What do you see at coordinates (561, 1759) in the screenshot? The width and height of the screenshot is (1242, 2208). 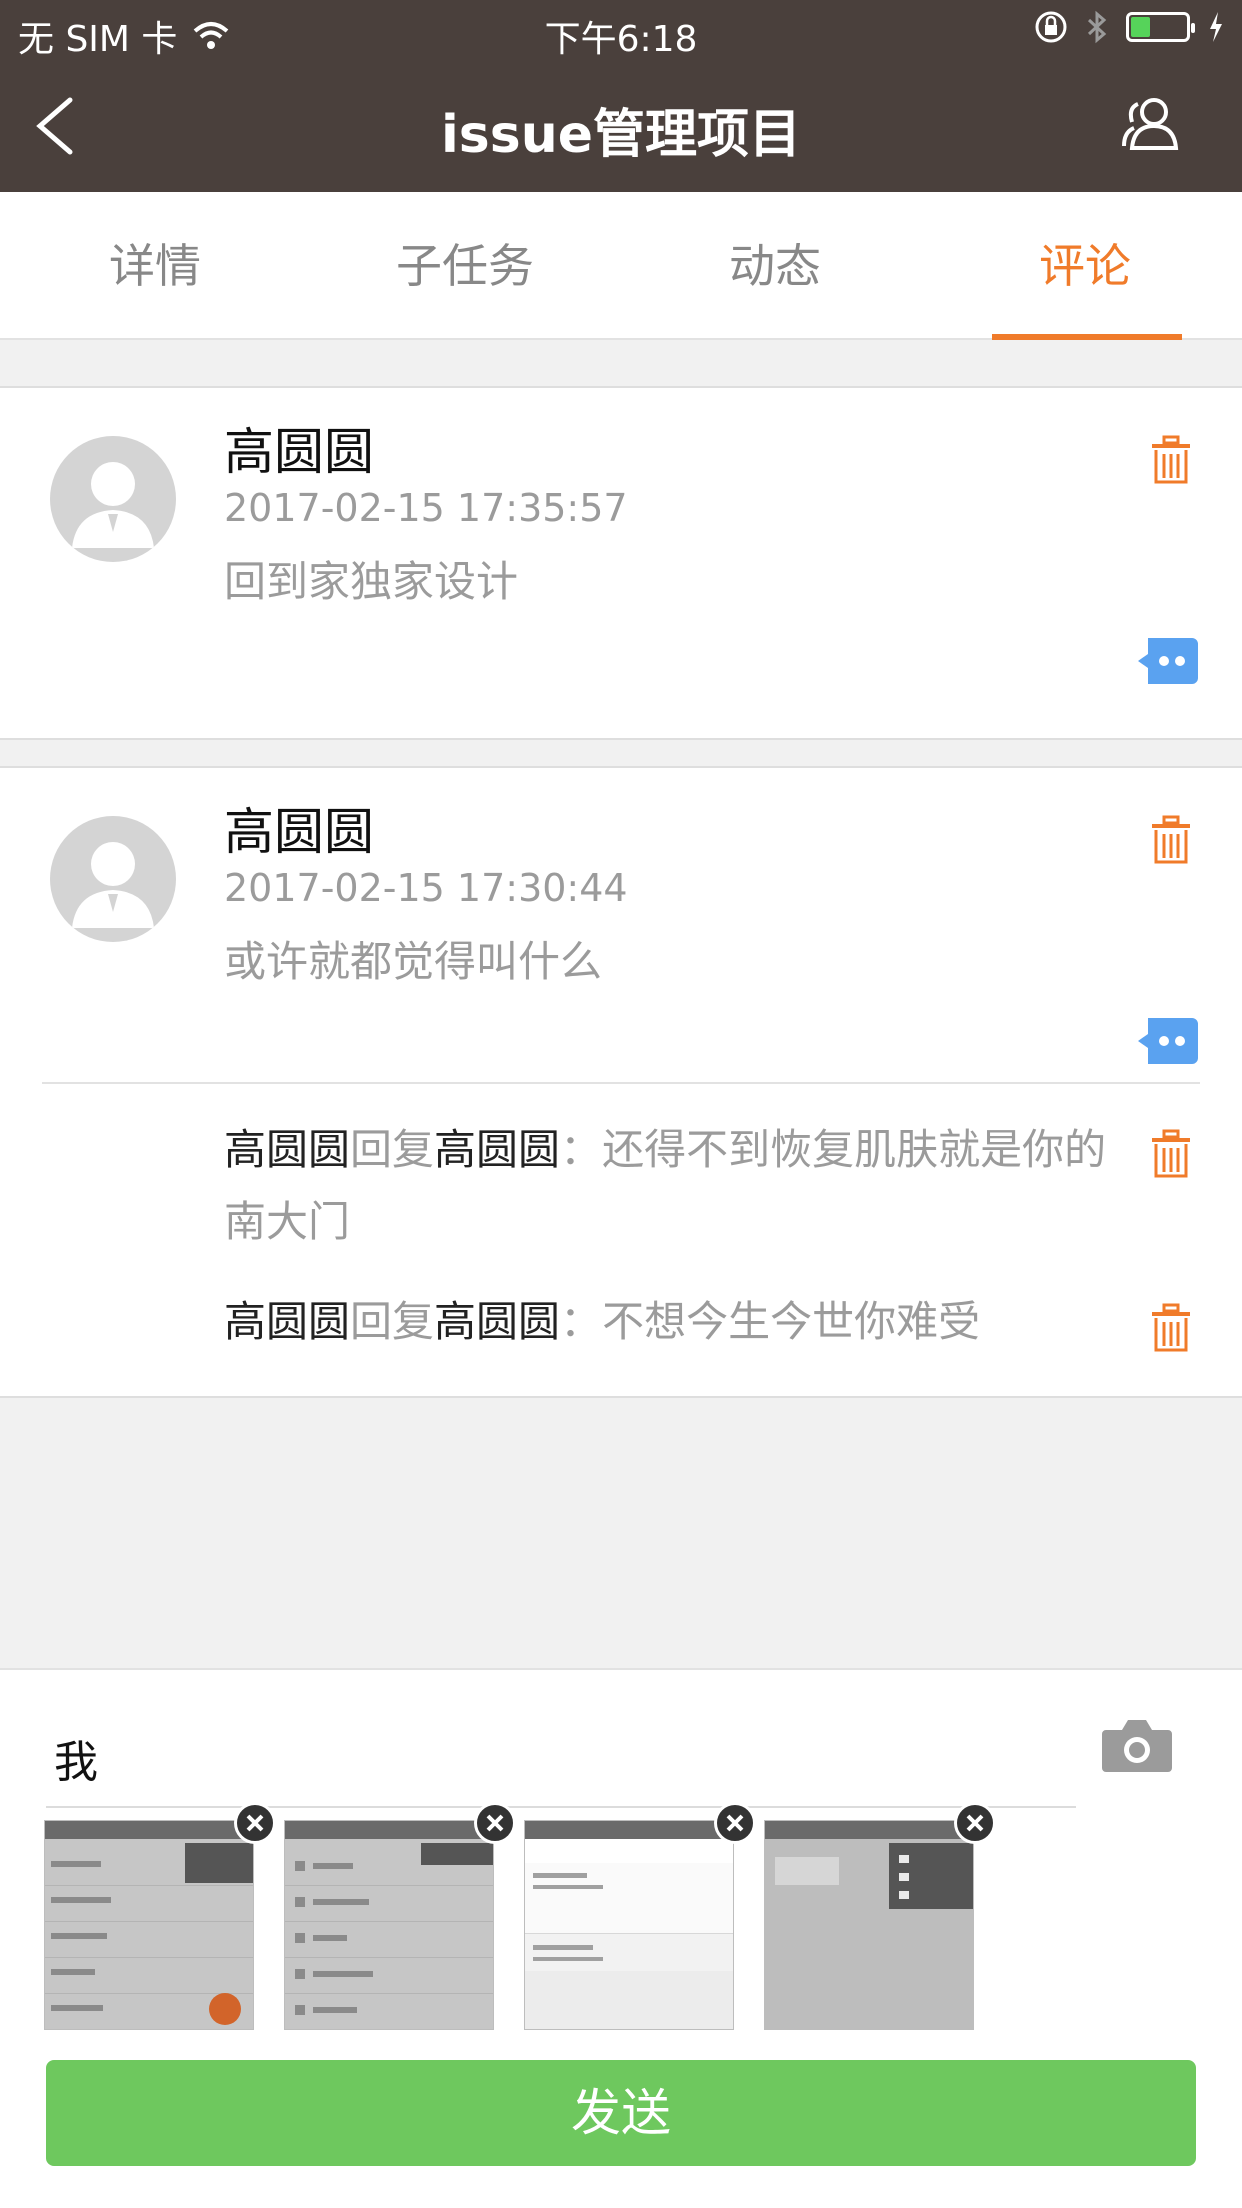 I see `comment-input` at bounding box center [561, 1759].